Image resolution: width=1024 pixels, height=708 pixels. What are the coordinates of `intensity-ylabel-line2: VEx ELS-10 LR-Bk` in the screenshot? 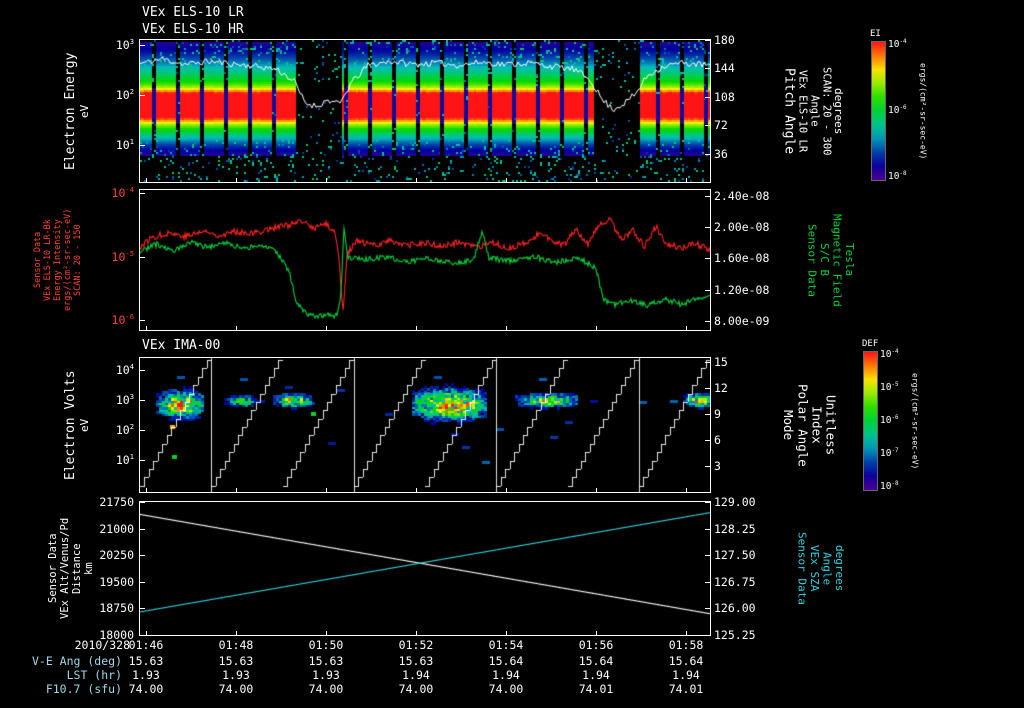 It's located at (47, 260).